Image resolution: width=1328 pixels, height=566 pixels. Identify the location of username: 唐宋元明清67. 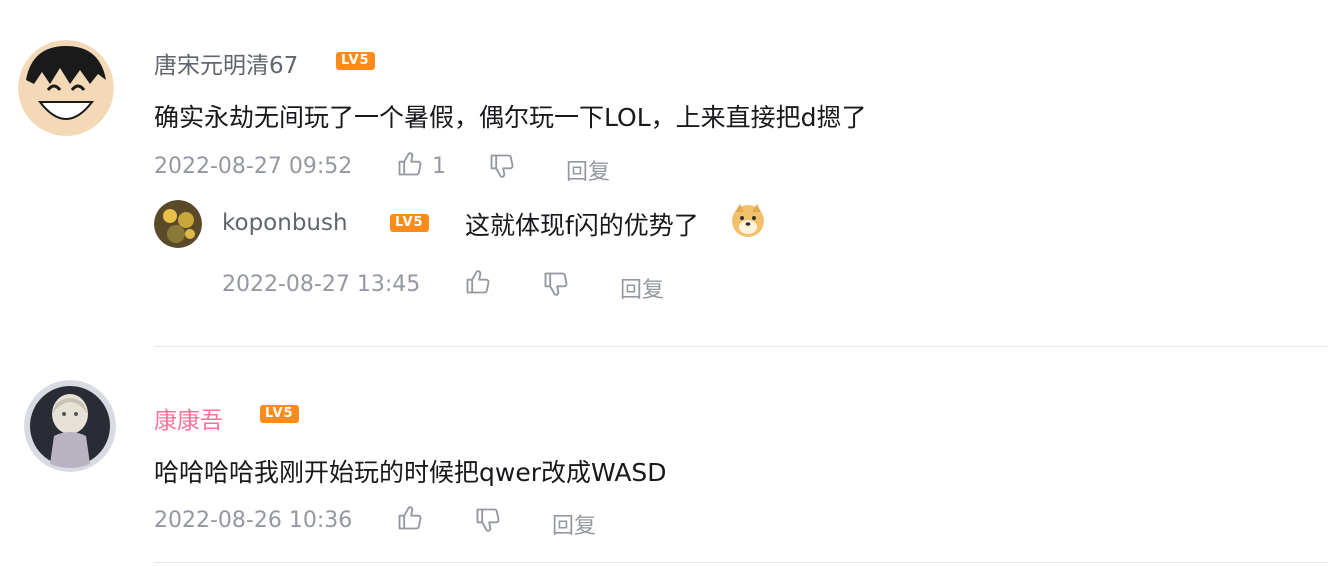
(226, 63).